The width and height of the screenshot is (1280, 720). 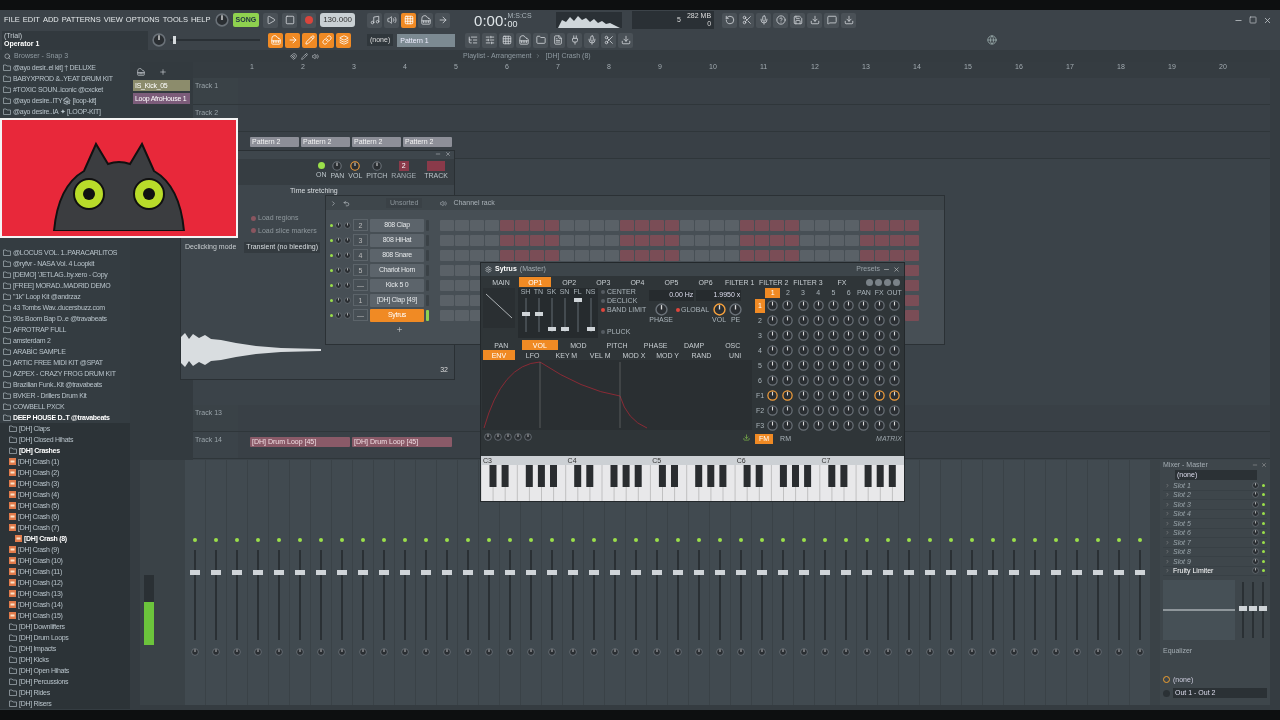 What do you see at coordinates (736, 309) in the screenshot?
I see `panning-envelope-knob` at bounding box center [736, 309].